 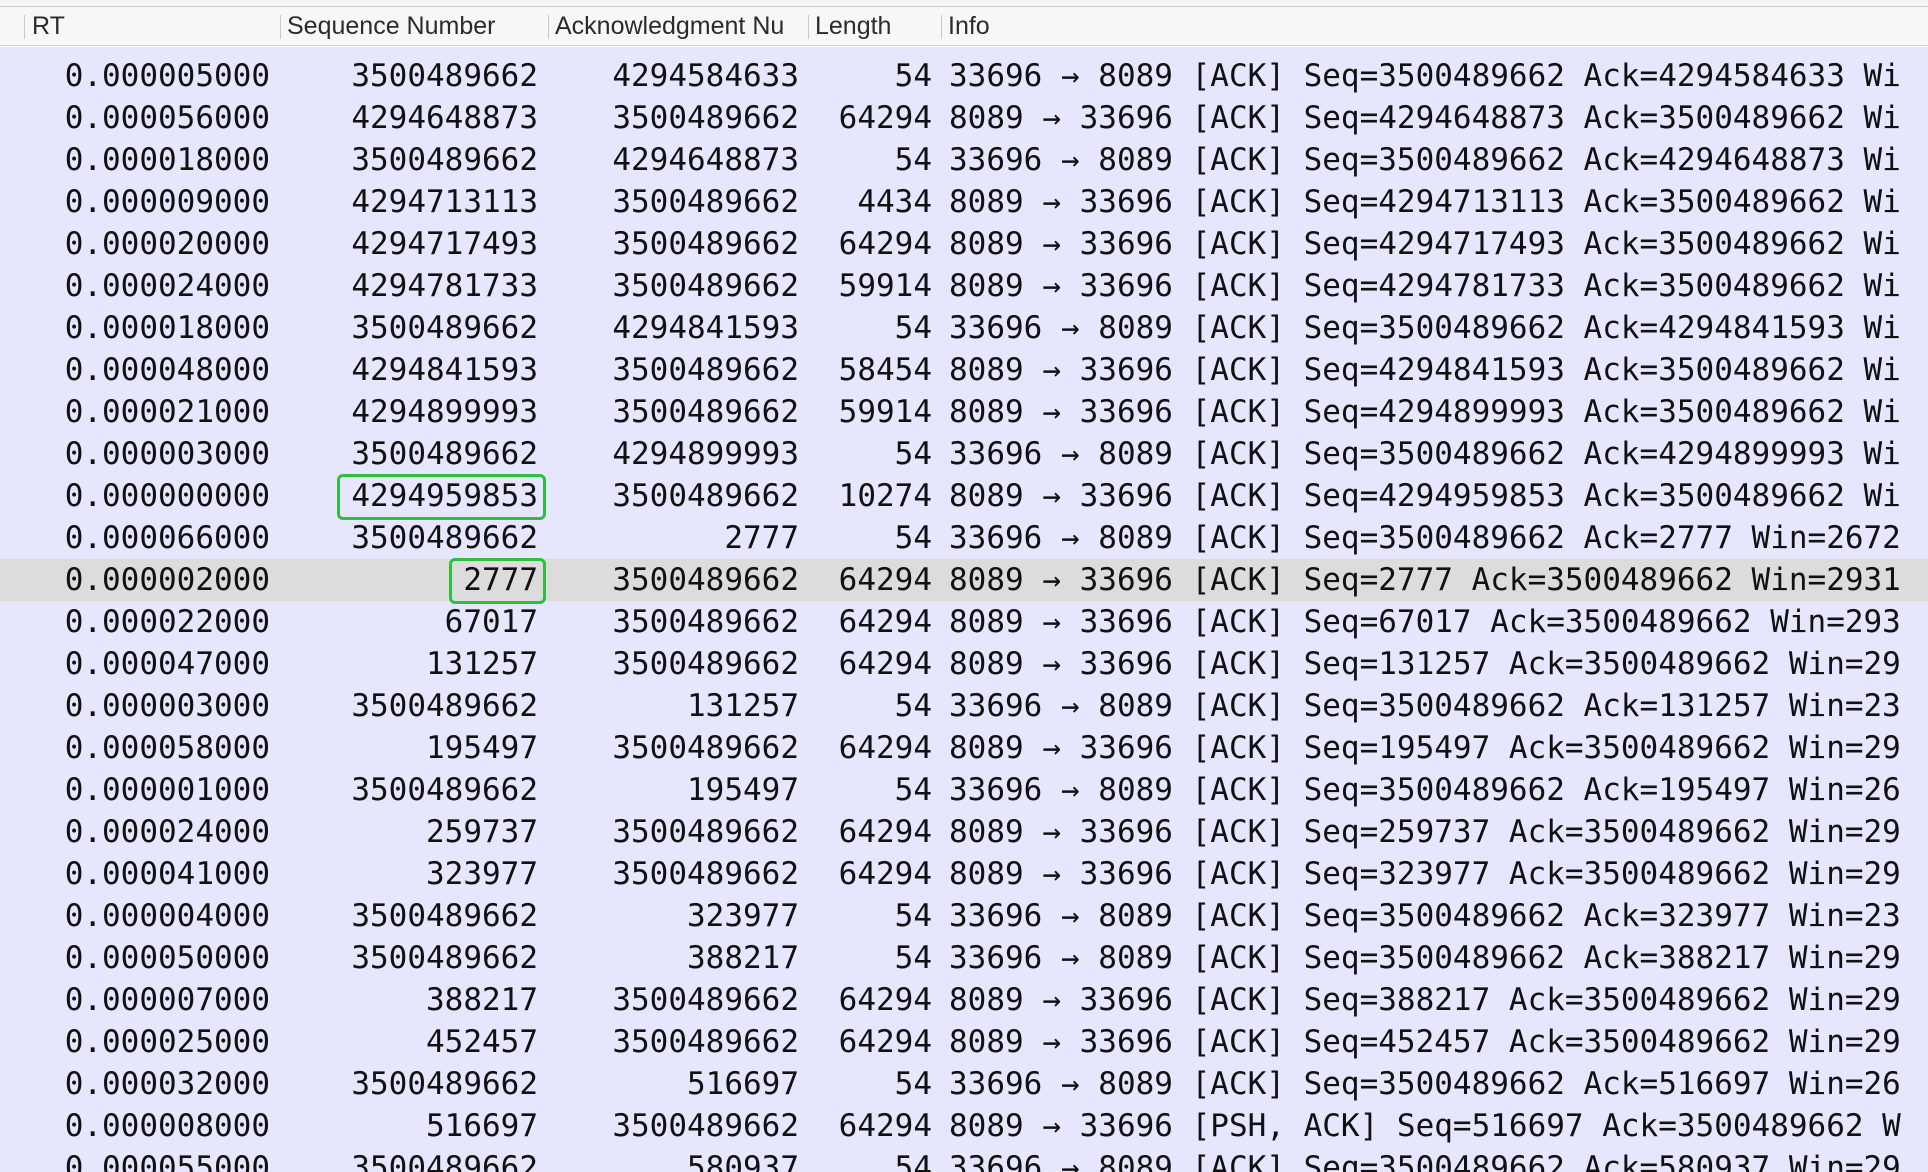 What do you see at coordinates (414, 26) in the screenshot?
I see `column-header-sequence-number: Sequence Number` at bounding box center [414, 26].